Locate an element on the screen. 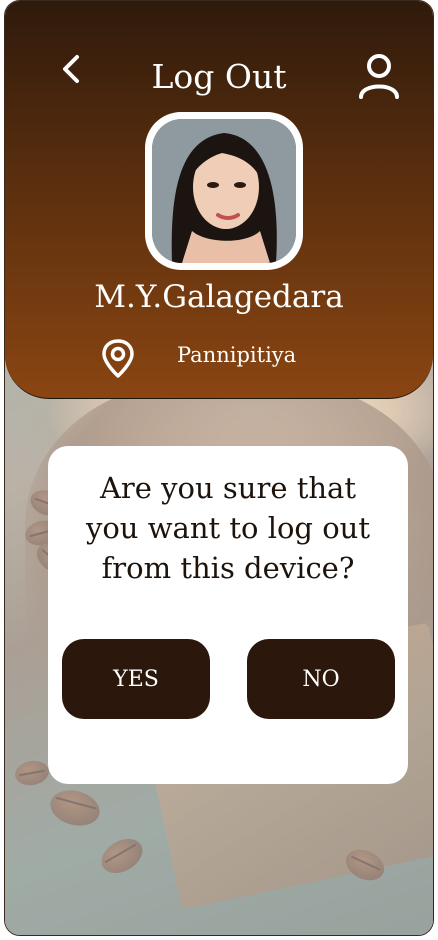 This screenshot has height=940, width=438. user-icon is located at coordinates (379, 76).